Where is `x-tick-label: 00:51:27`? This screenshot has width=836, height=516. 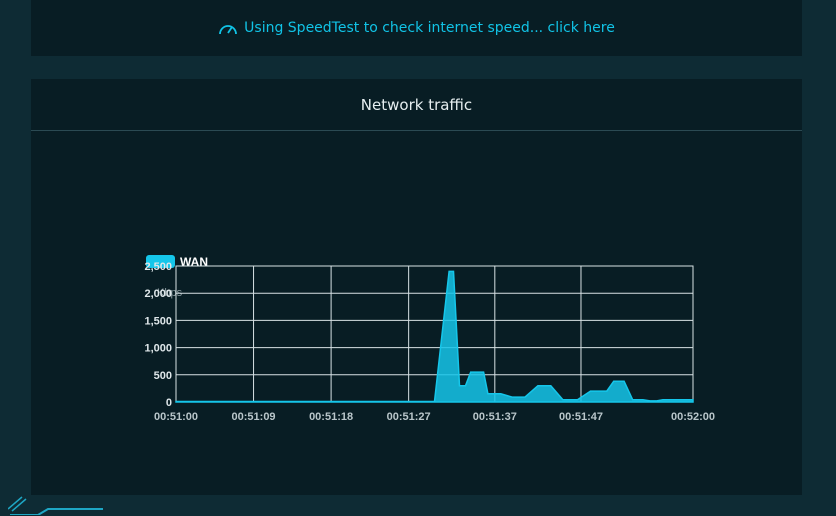
x-tick-label: 00:51:27 is located at coordinates (409, 417).